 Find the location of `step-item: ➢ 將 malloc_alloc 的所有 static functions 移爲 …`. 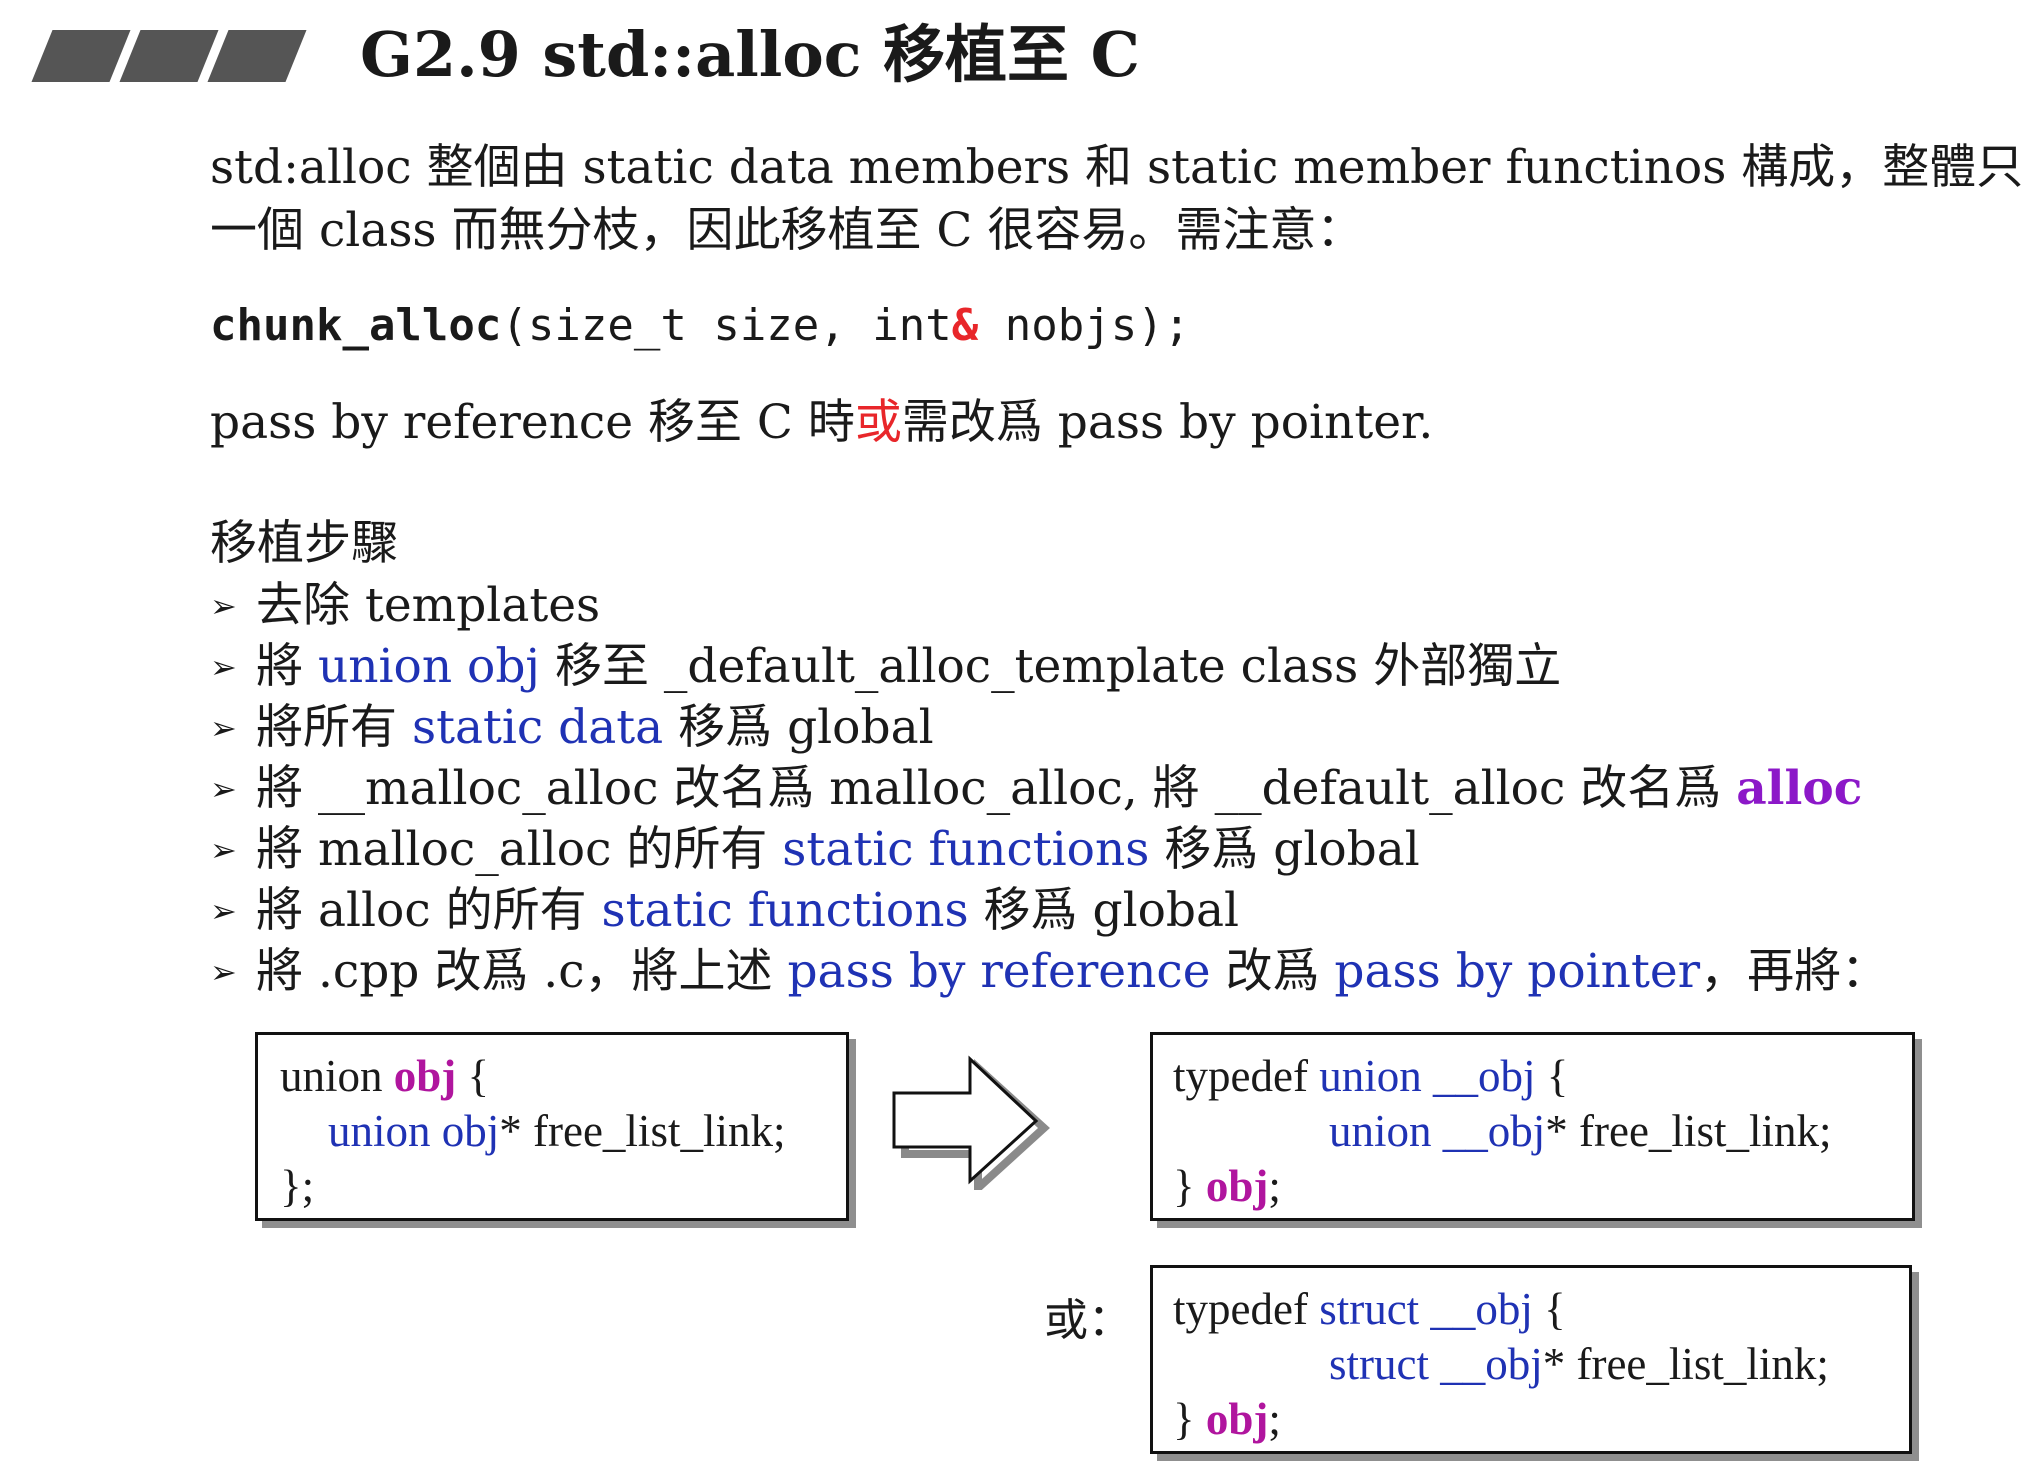

step-item: ➢ 將 malloc_alloc 的所有 static functions 移爲 … is located at coordinates (815, 849).